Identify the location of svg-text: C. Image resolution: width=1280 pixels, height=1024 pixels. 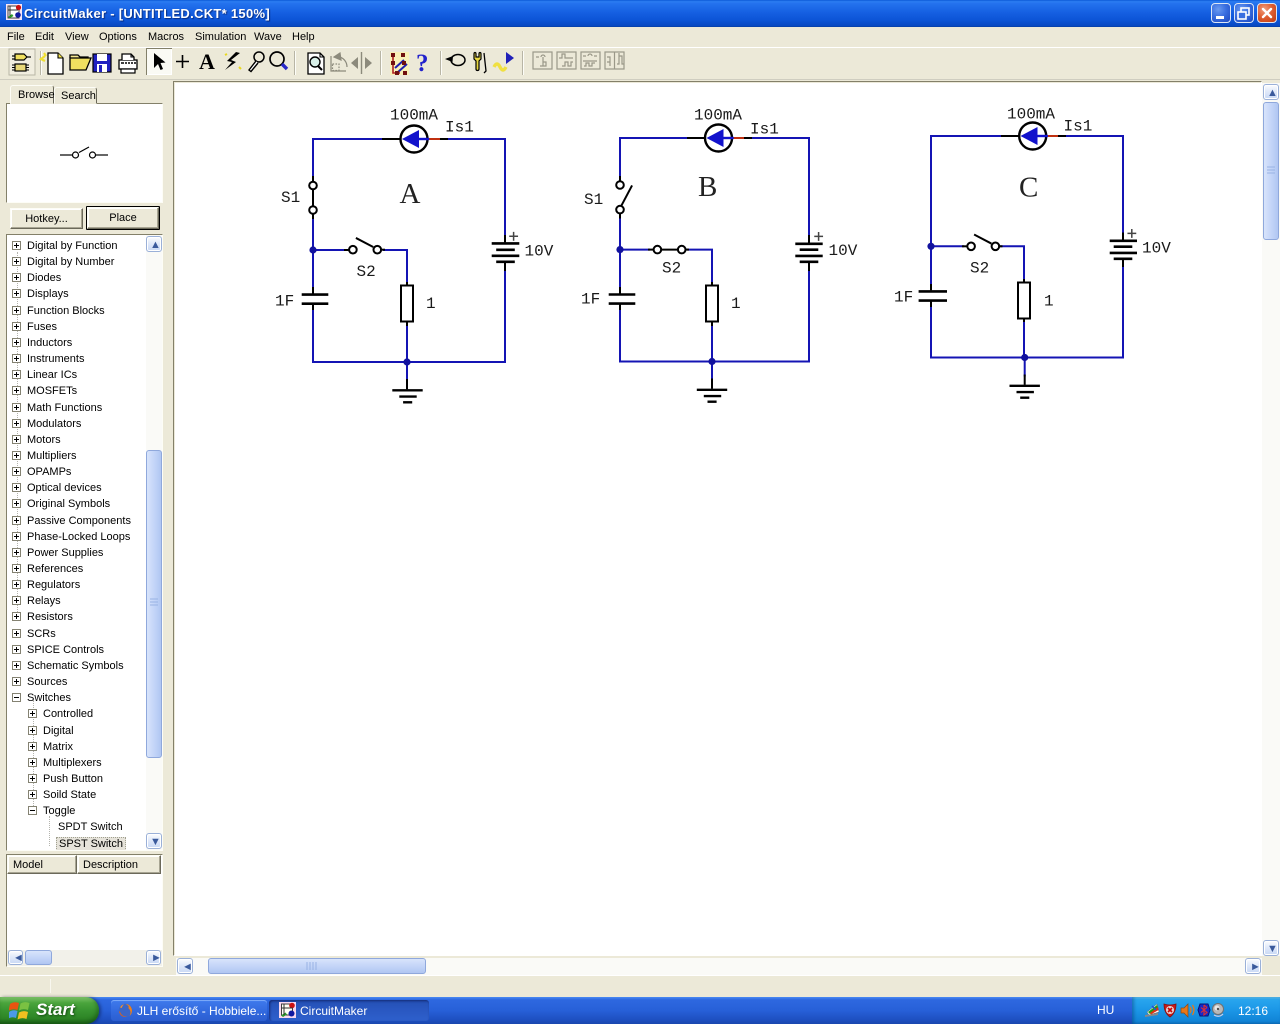
(1028, 188).